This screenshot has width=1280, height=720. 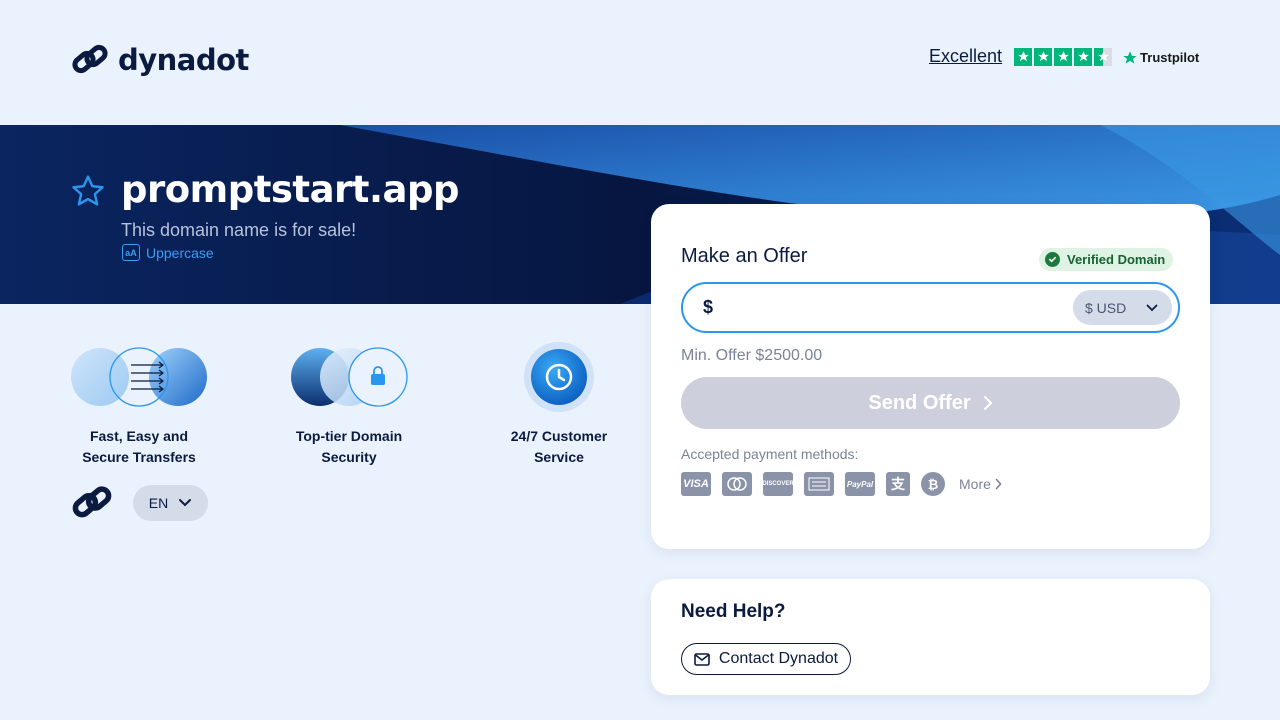 What do you see at coordinates (131, 252) in the screenshot?
I see `uppercase-icon: aA` at bounding box center [131, 252].